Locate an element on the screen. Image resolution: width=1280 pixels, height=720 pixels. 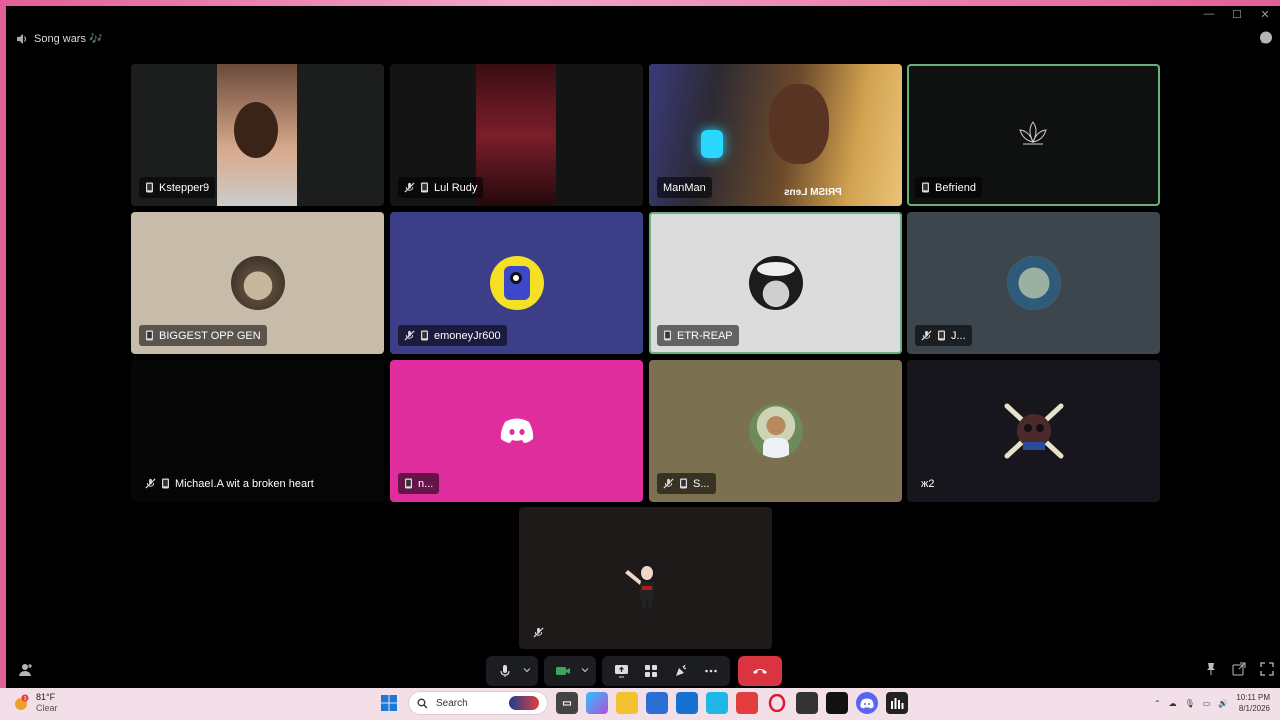
participant-name: Kstepper9 is located at coordinates (184, 187).